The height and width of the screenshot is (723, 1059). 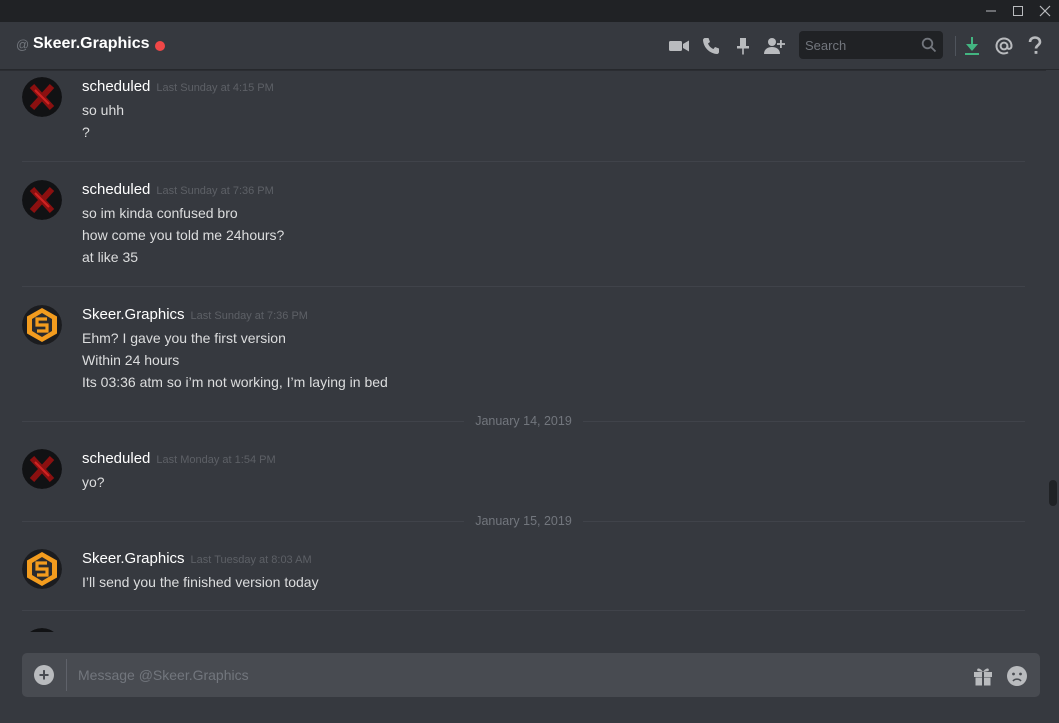 What do you see at coordinates (251, 560) in the screenshot?
I see `message-timestamp: Last Tuesday at 8:03 AM` at bounding box center [251, 560].